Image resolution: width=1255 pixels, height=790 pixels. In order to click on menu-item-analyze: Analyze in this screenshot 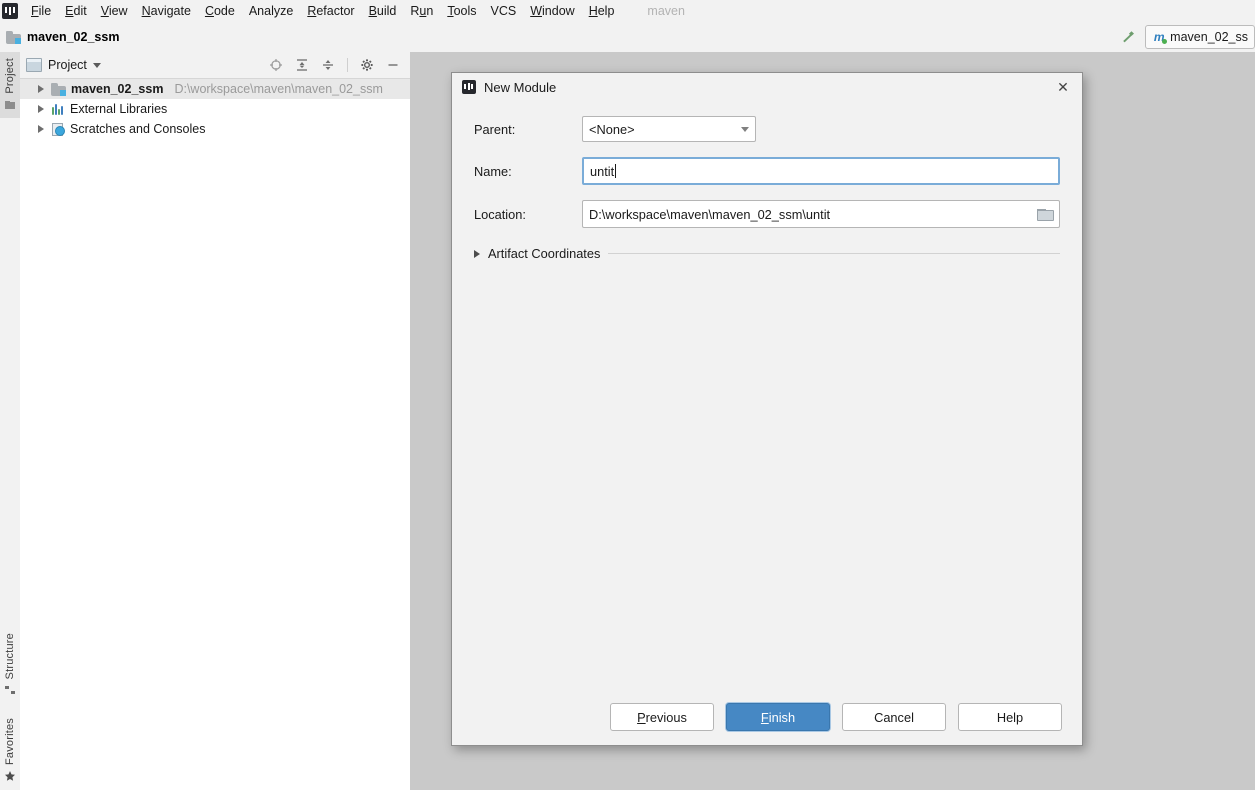, I will do `click(271, 11)`.